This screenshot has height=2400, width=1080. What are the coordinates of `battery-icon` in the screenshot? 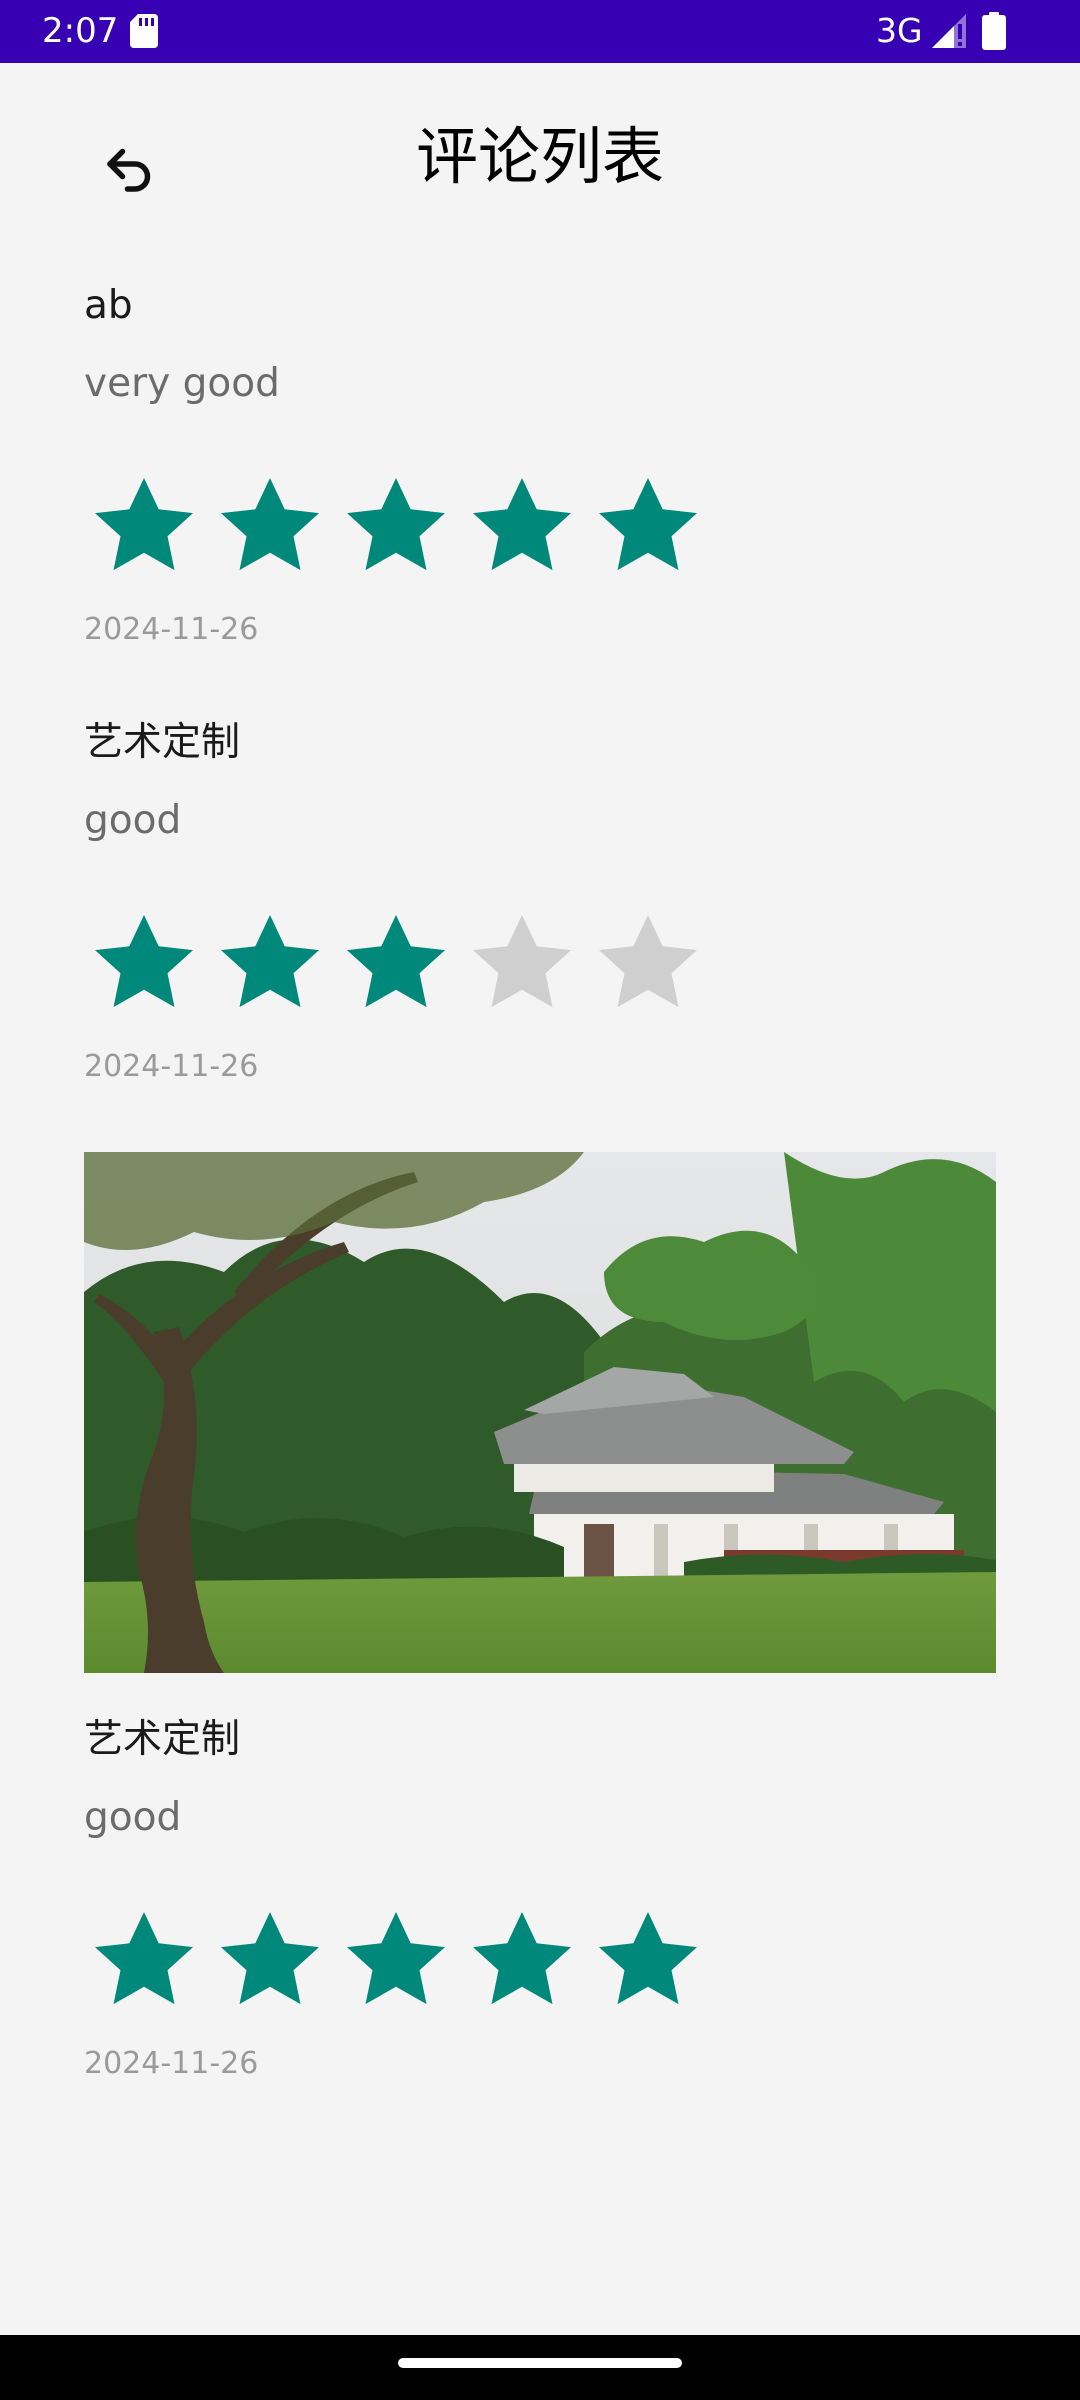 It's located at (994, 31).